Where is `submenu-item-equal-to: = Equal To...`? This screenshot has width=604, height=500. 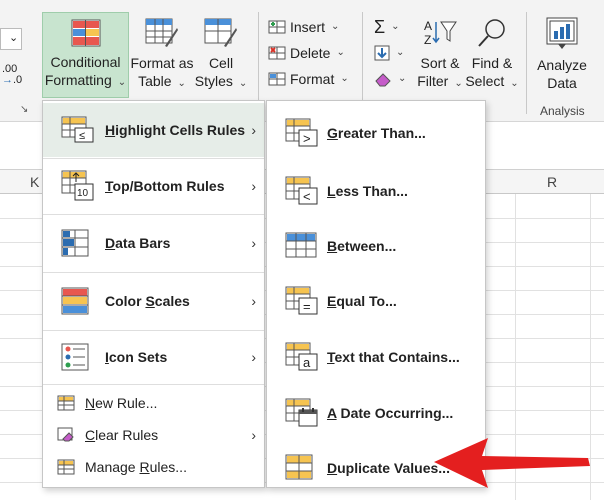
submenu-item-equal-to: = Equal To... is located at coordinates (376, 301).